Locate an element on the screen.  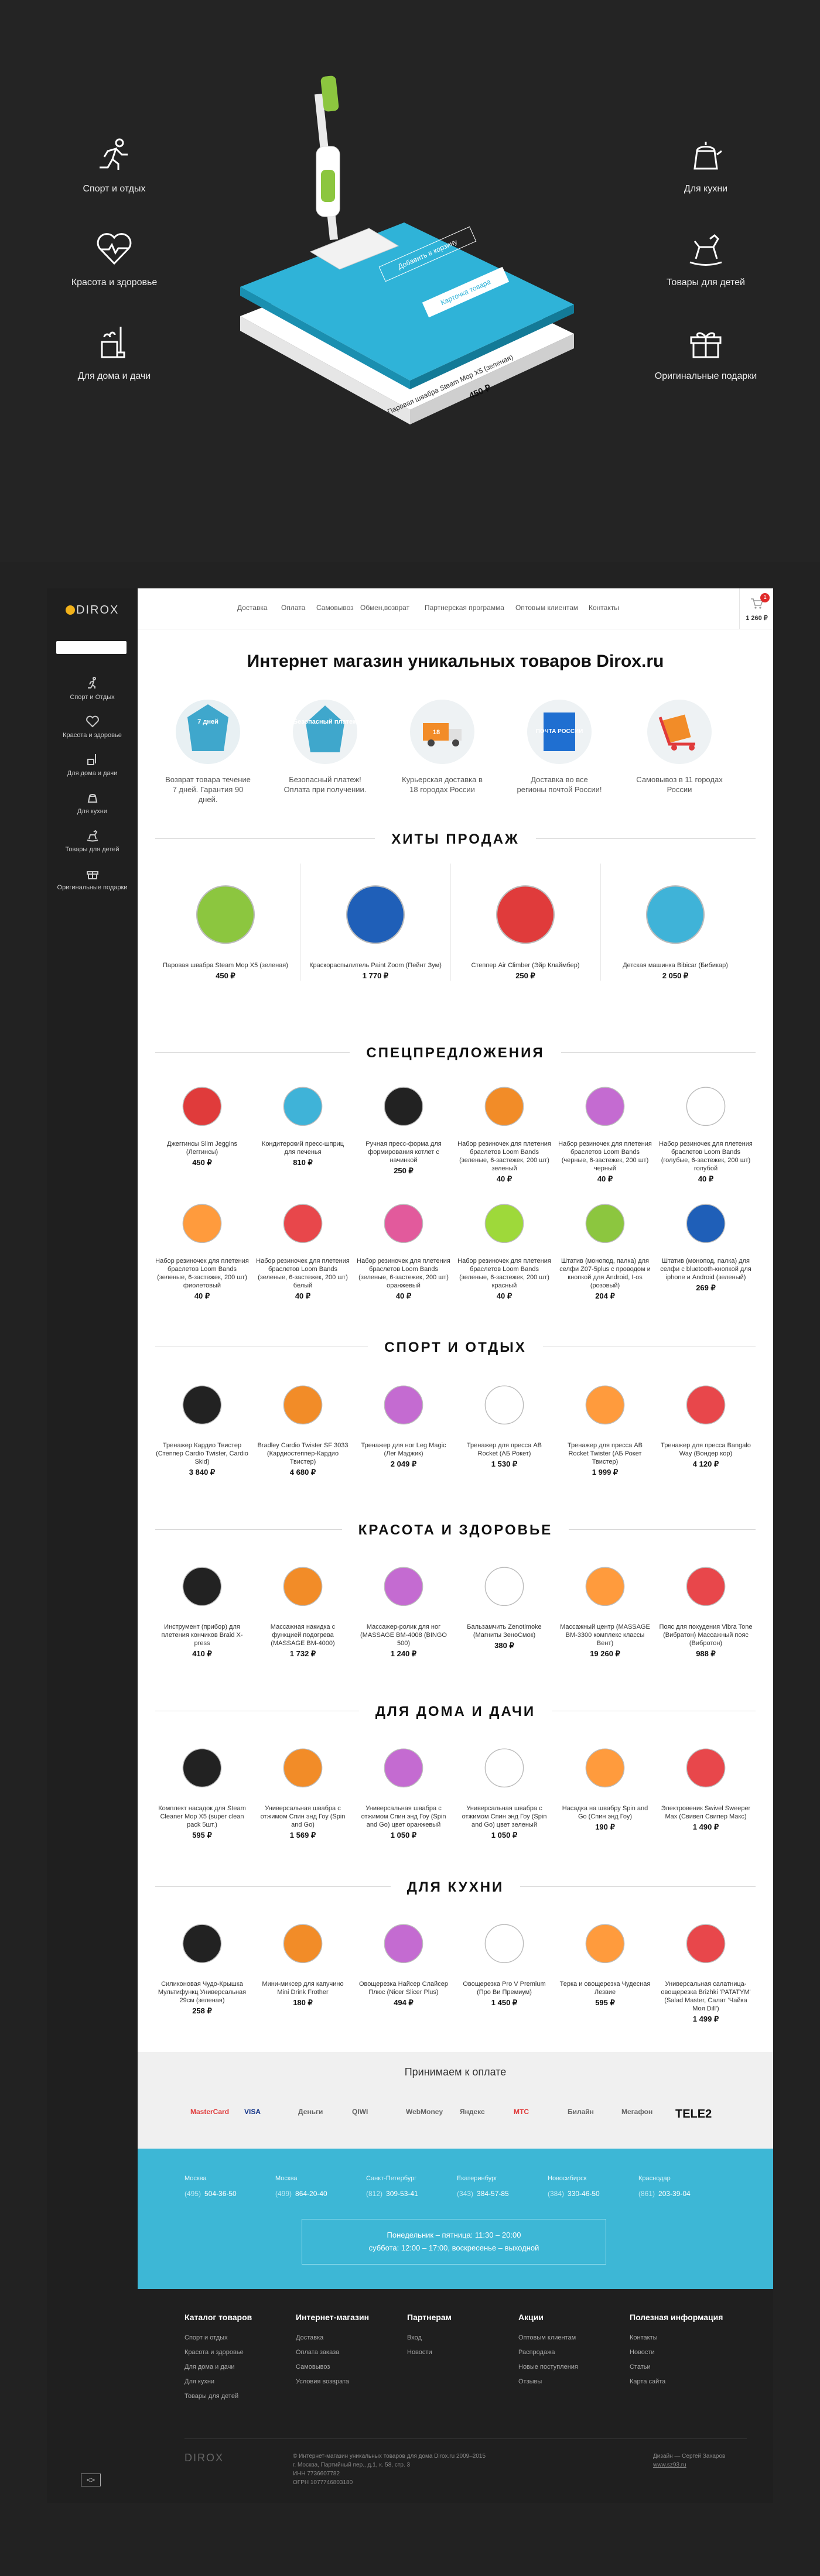
sidebar-item-sport: Спорт и Отдых is located at coordinates (93, 688).